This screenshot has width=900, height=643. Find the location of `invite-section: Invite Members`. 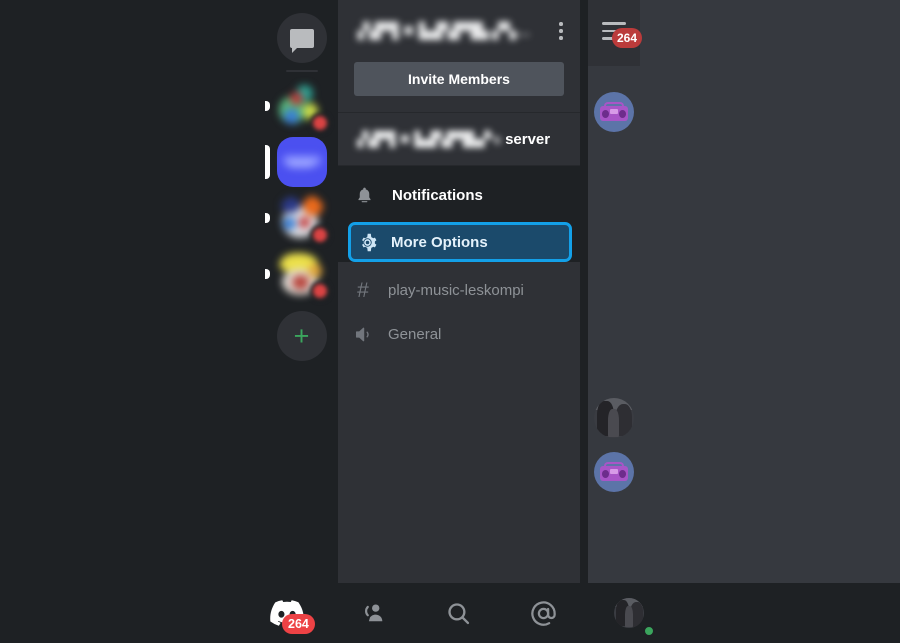

invite-section: Invite Members is located at coordinates (459, 87).